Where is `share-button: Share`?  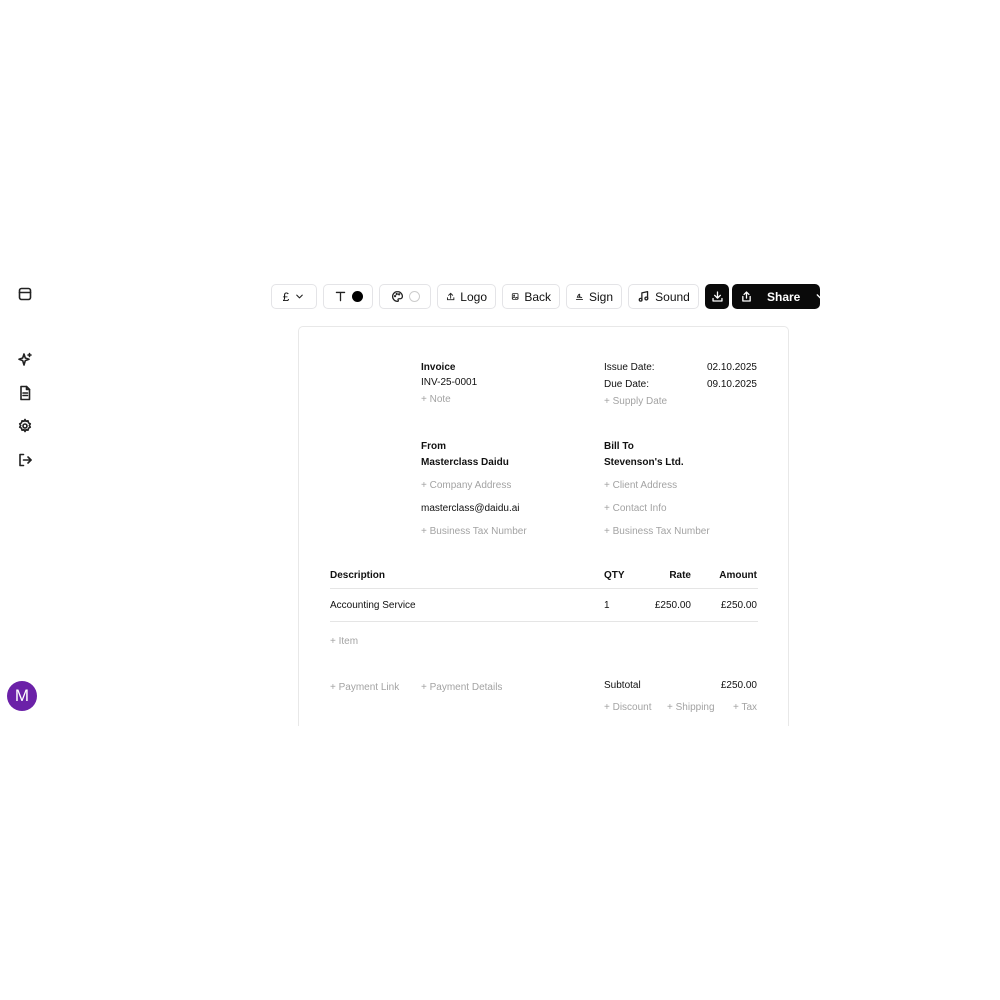
share-button: Share is located at coordinates (770, 296).